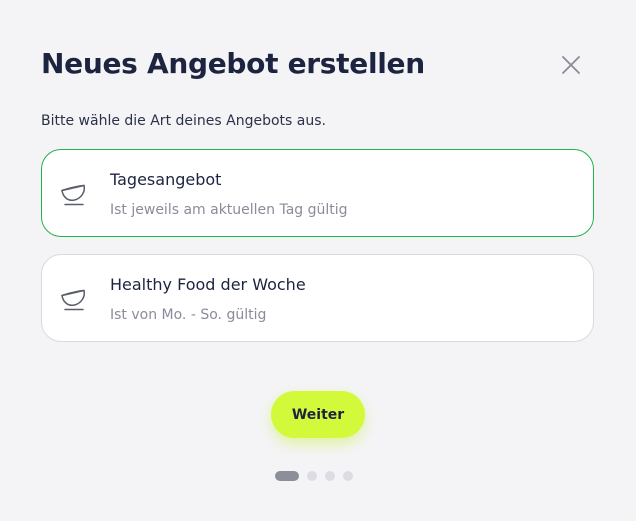 This screenshot has height=521, width=636. I want to click on close-button, so click(571, 65).